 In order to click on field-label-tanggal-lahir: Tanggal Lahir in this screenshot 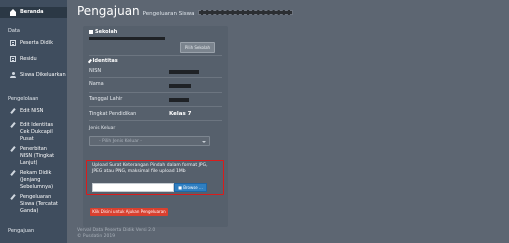, I will do `click(106, 99)`.